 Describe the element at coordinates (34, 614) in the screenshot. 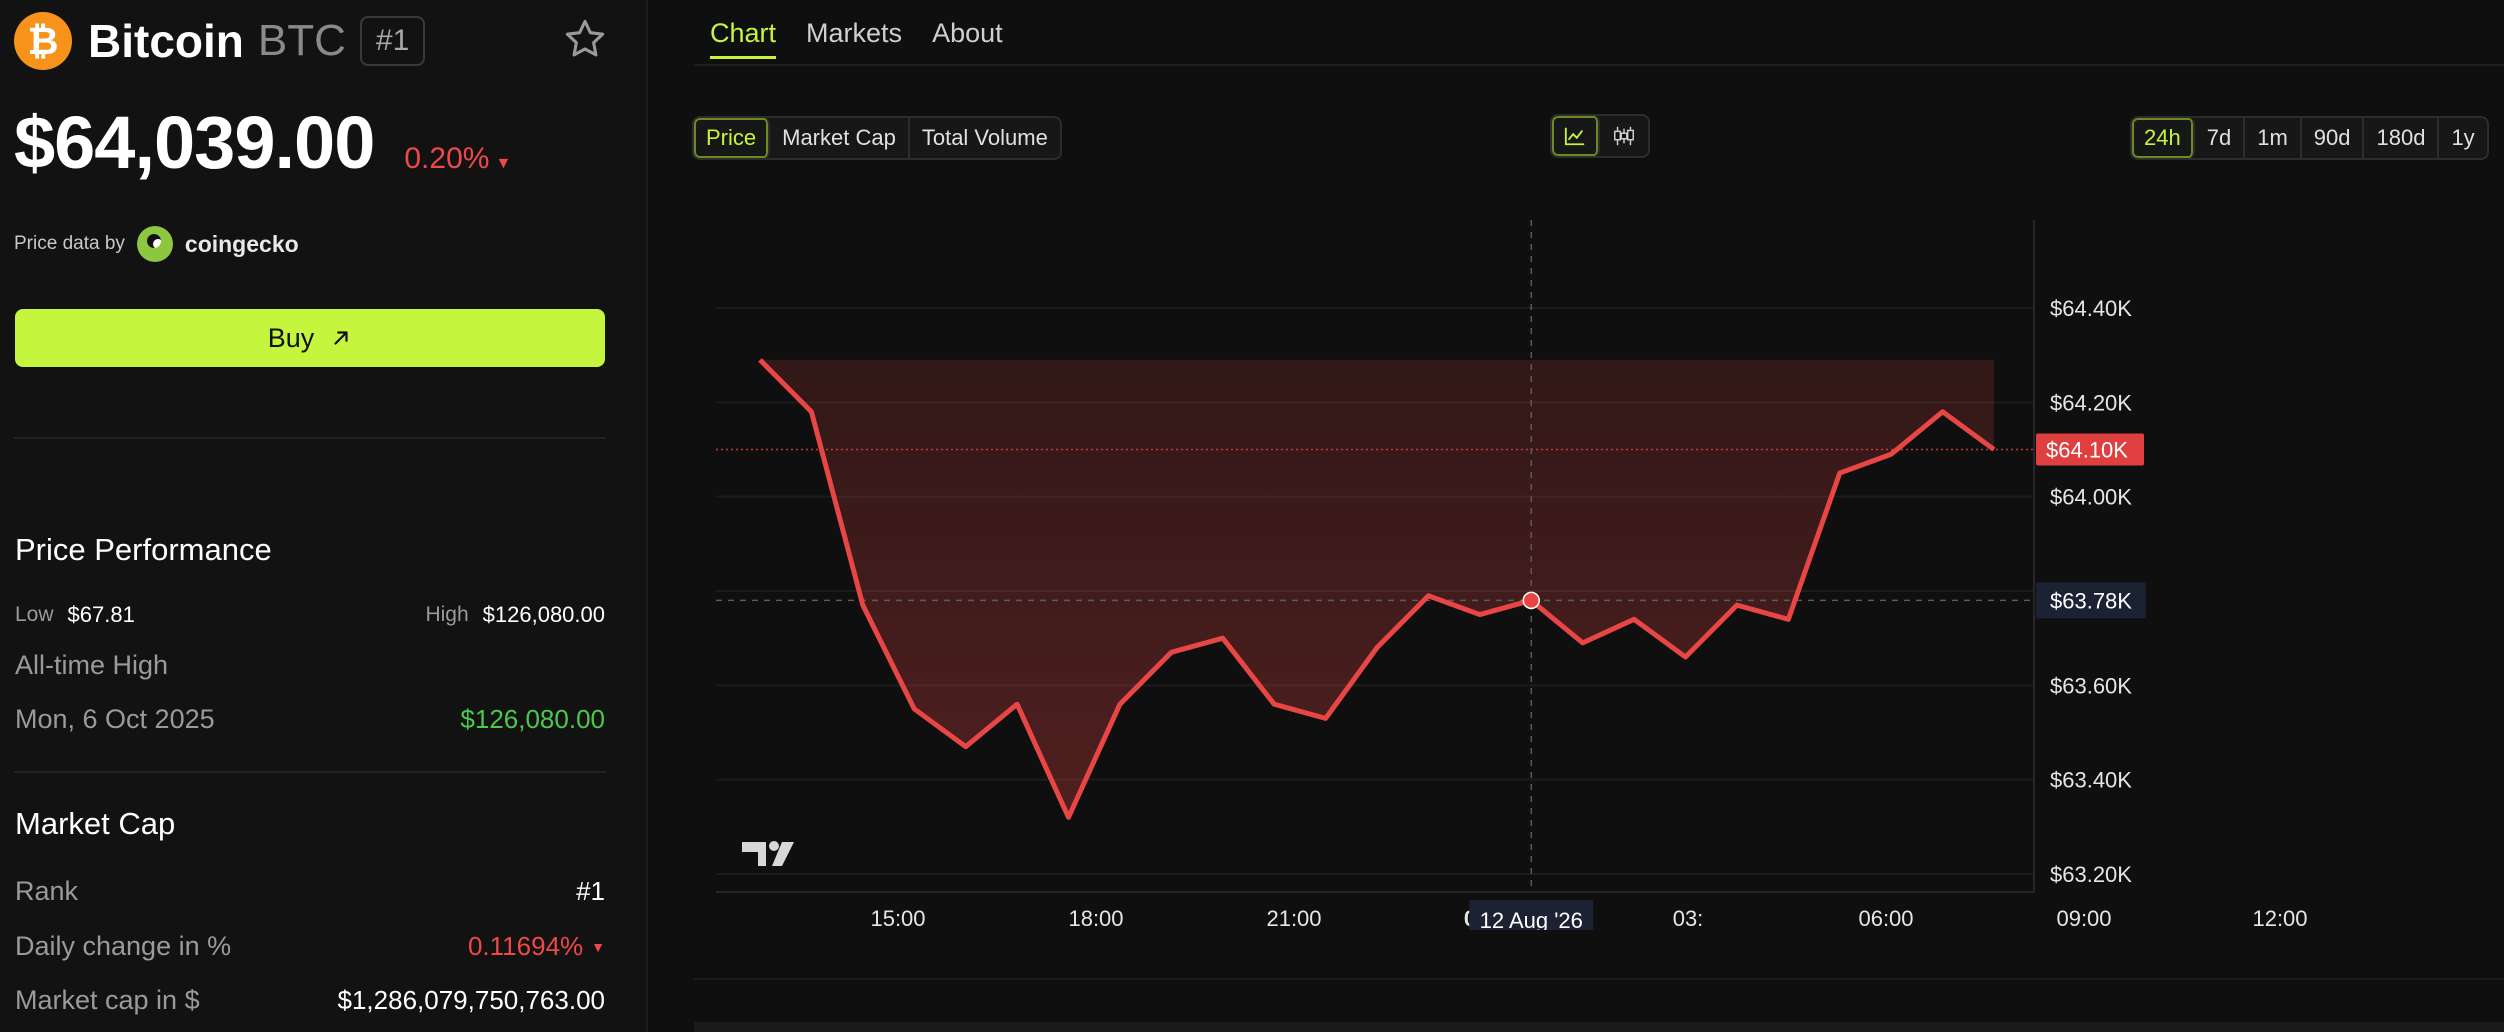

I see `low-label: Low` at that location.